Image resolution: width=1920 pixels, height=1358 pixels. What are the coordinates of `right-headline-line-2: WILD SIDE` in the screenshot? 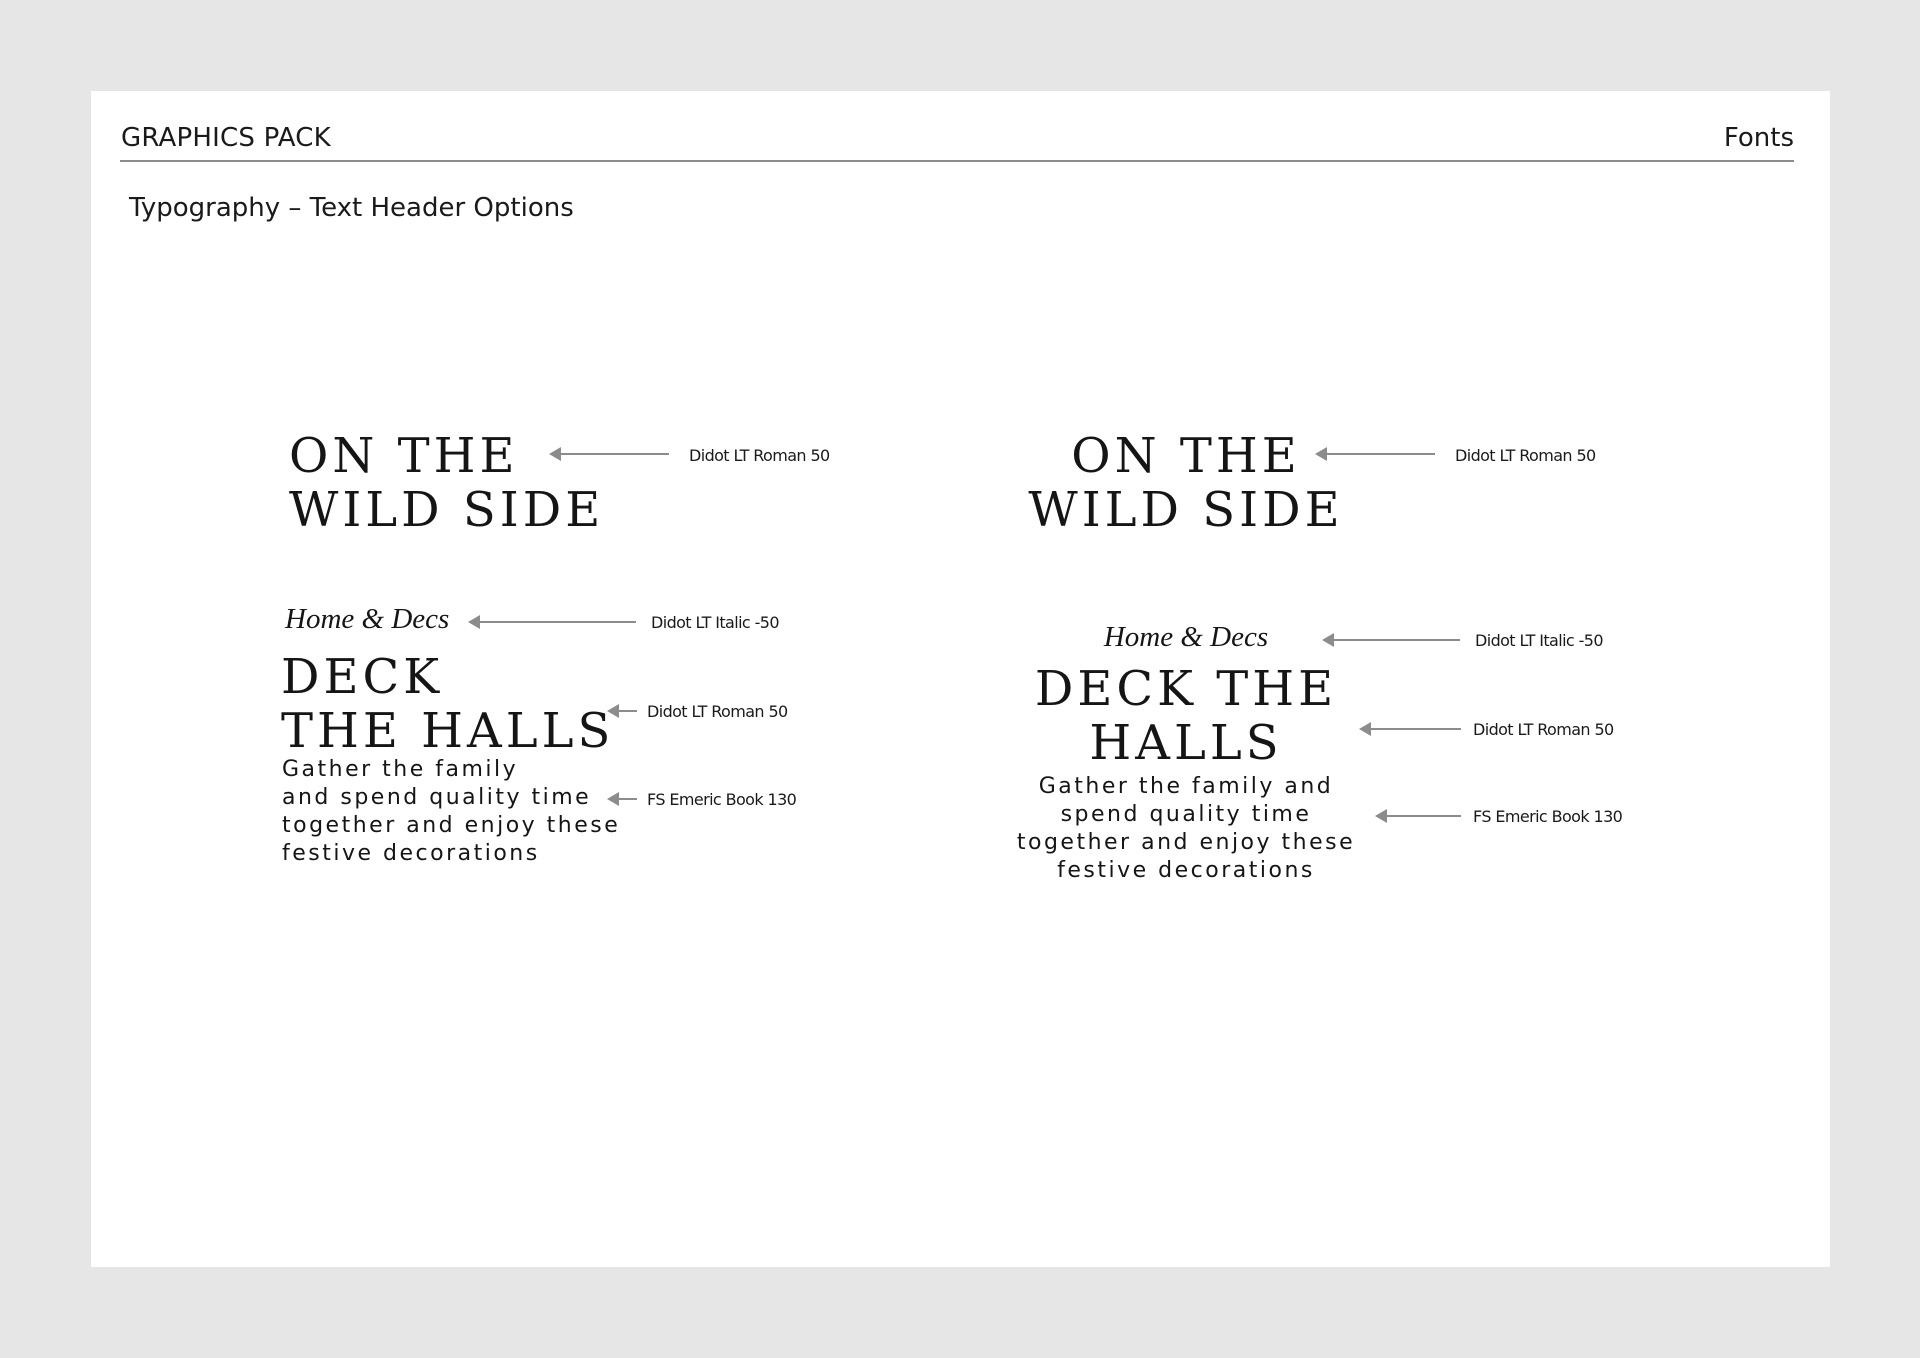 It's located at (1186, 510).